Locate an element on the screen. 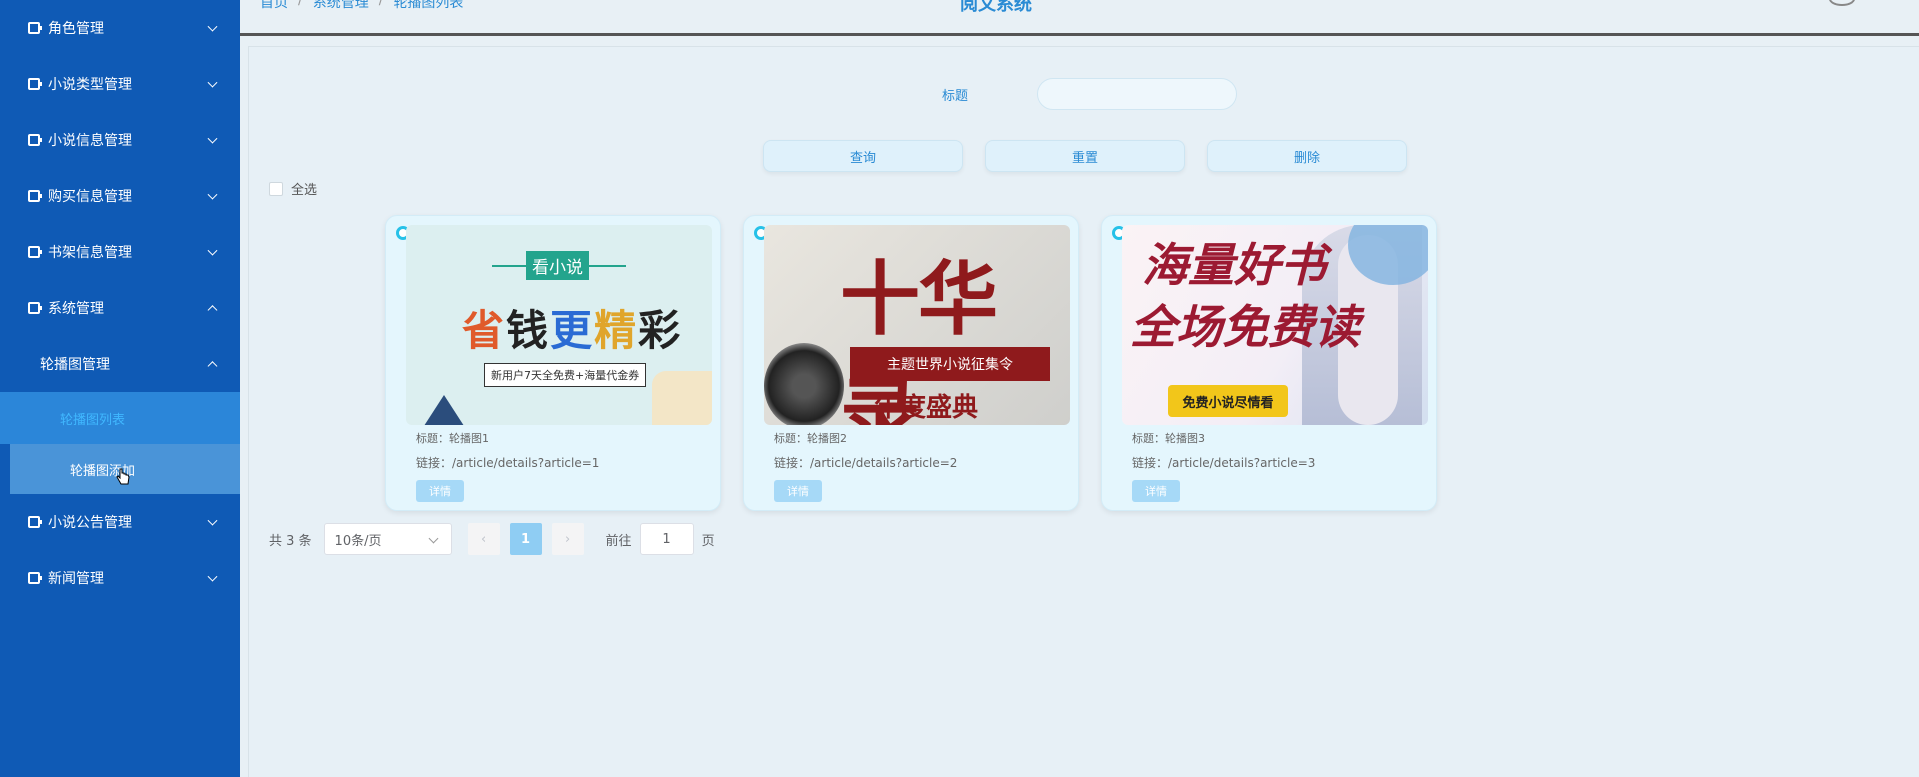 Image resolution: width=1919 pixels, height=777 pixels. decorative-shape is located at coordinates (444, 410).